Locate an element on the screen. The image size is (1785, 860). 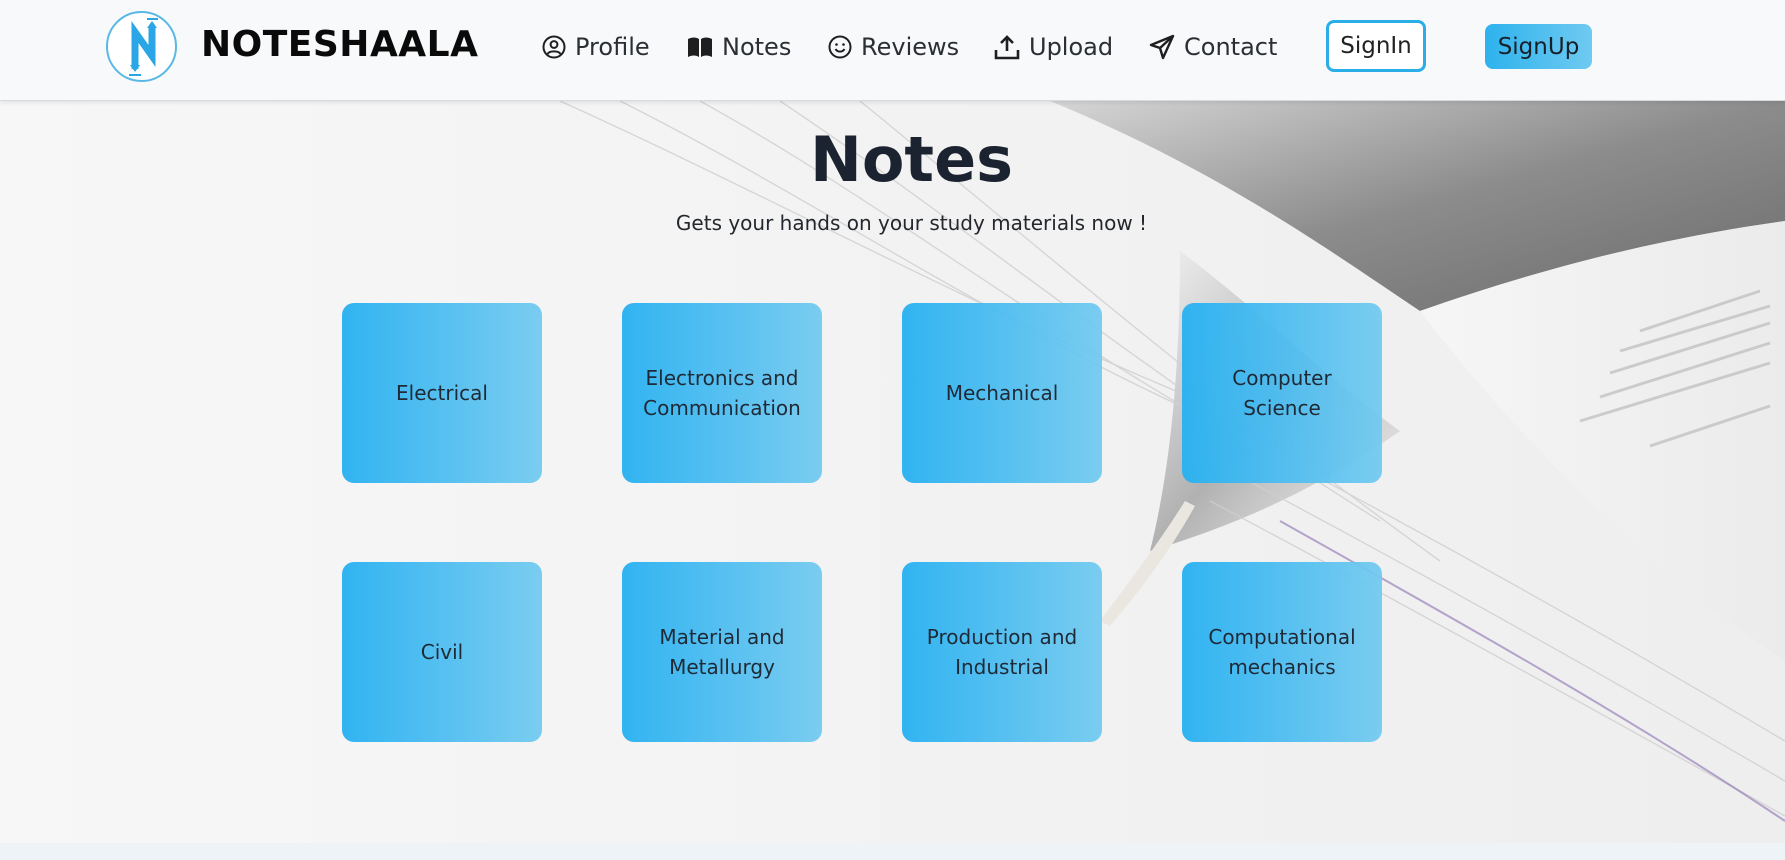
nav-contact-label: Contact is located at coordinates (1231, 47).